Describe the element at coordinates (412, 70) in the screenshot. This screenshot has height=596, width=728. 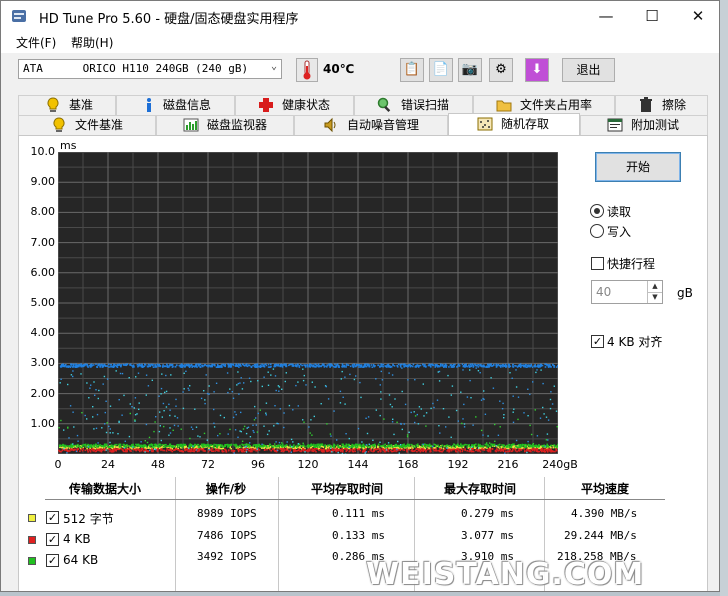
I see `copy-info-button: 📋` at that location.